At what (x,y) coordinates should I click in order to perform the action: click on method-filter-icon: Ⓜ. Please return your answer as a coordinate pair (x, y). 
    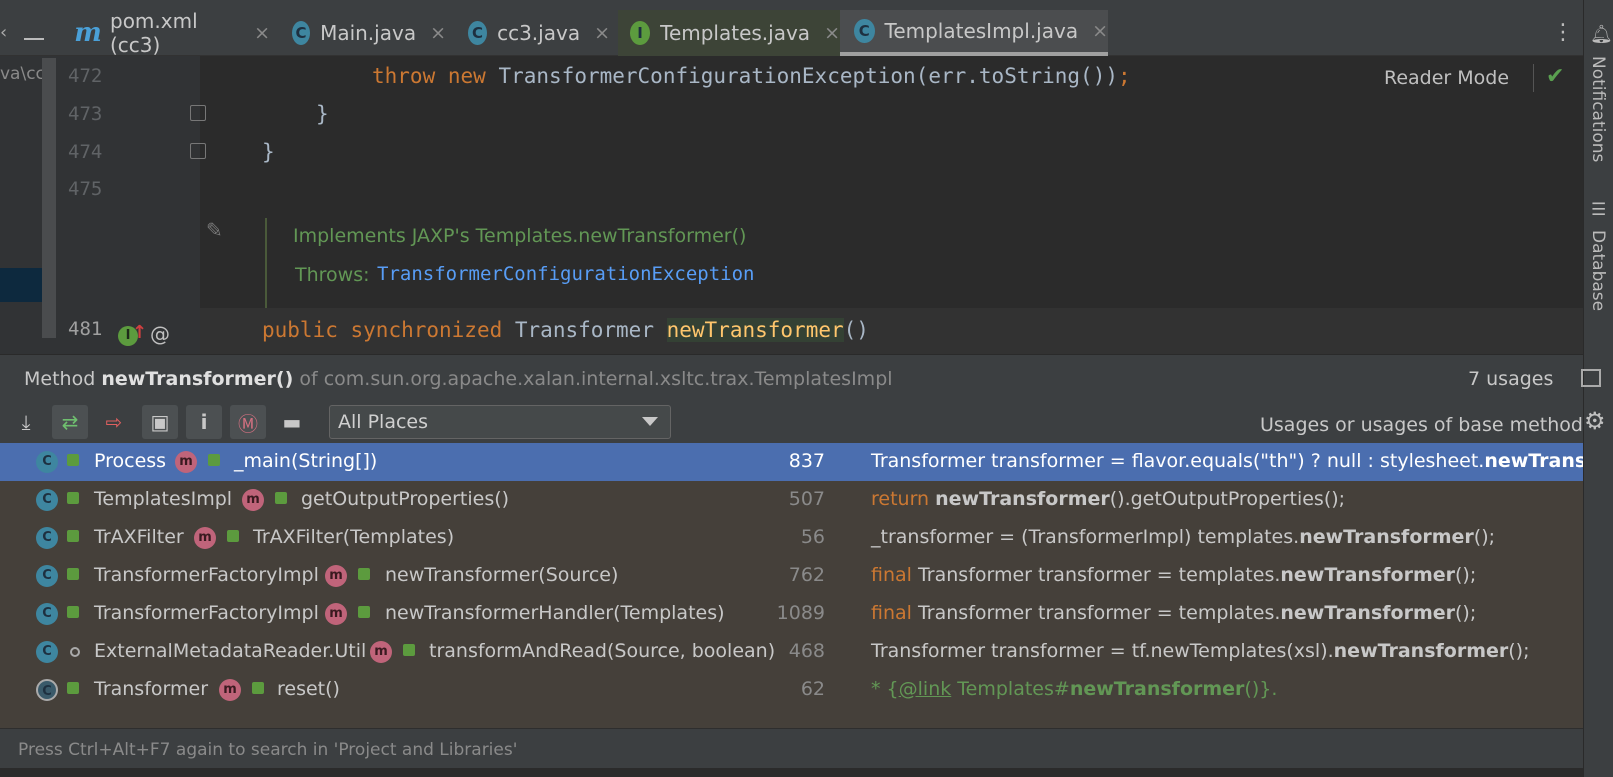
    Looking at the image, I should click on (248, 422).